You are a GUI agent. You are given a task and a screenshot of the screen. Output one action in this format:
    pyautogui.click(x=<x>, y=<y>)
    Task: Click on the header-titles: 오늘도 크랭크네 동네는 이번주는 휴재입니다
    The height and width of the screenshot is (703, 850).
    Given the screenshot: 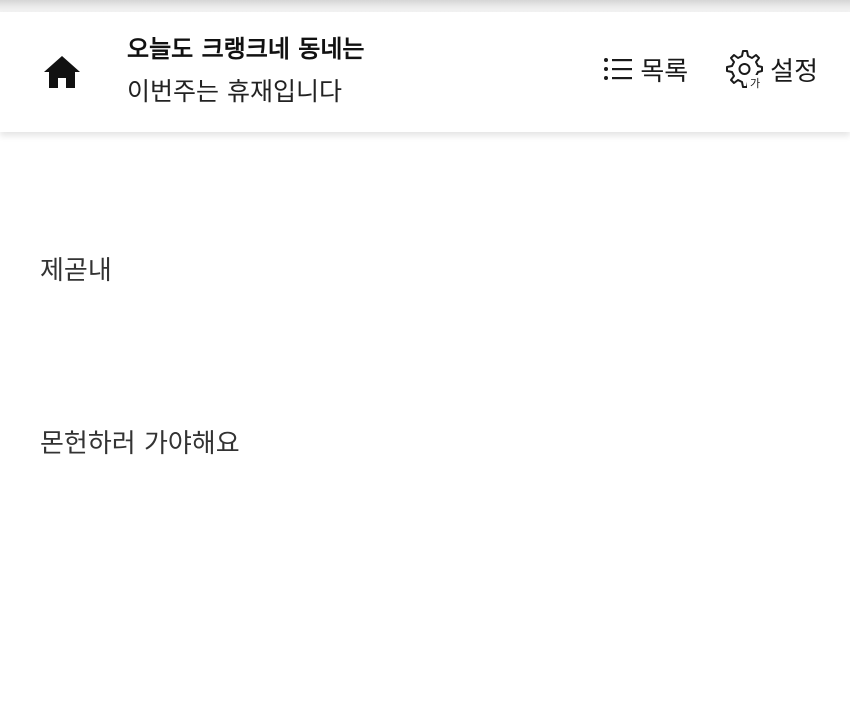 What is the action you would take?
    pyautogui.click(x=246, y=71)
    